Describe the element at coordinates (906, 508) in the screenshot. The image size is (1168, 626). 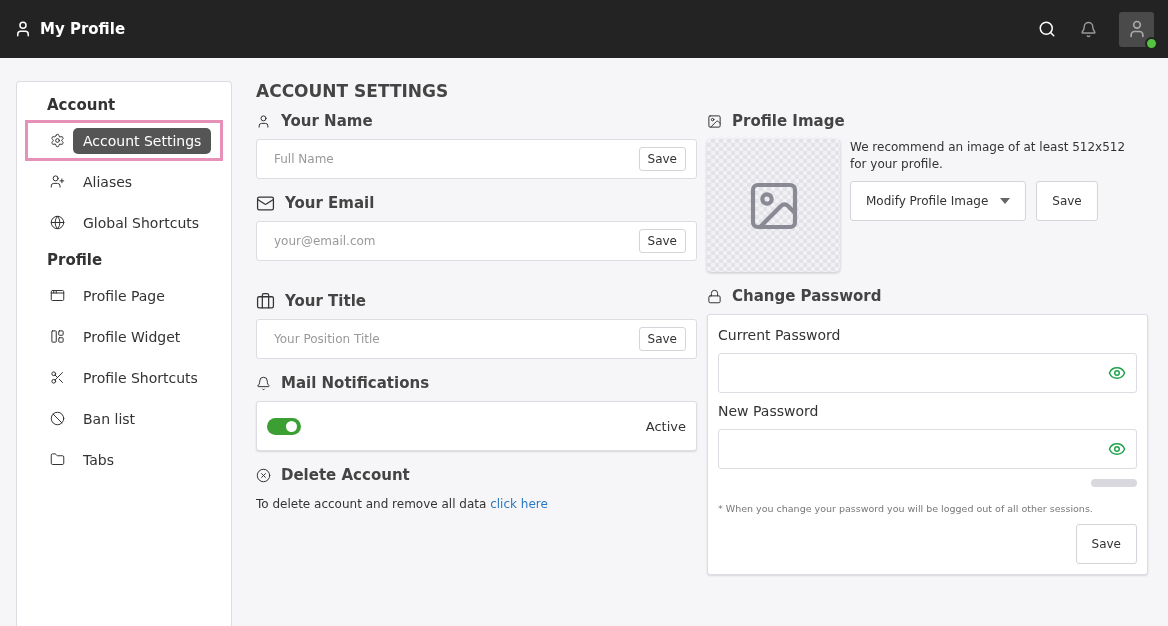
I see `password-note: * When you change your password you will be logged out of all other sessions.` at that location.